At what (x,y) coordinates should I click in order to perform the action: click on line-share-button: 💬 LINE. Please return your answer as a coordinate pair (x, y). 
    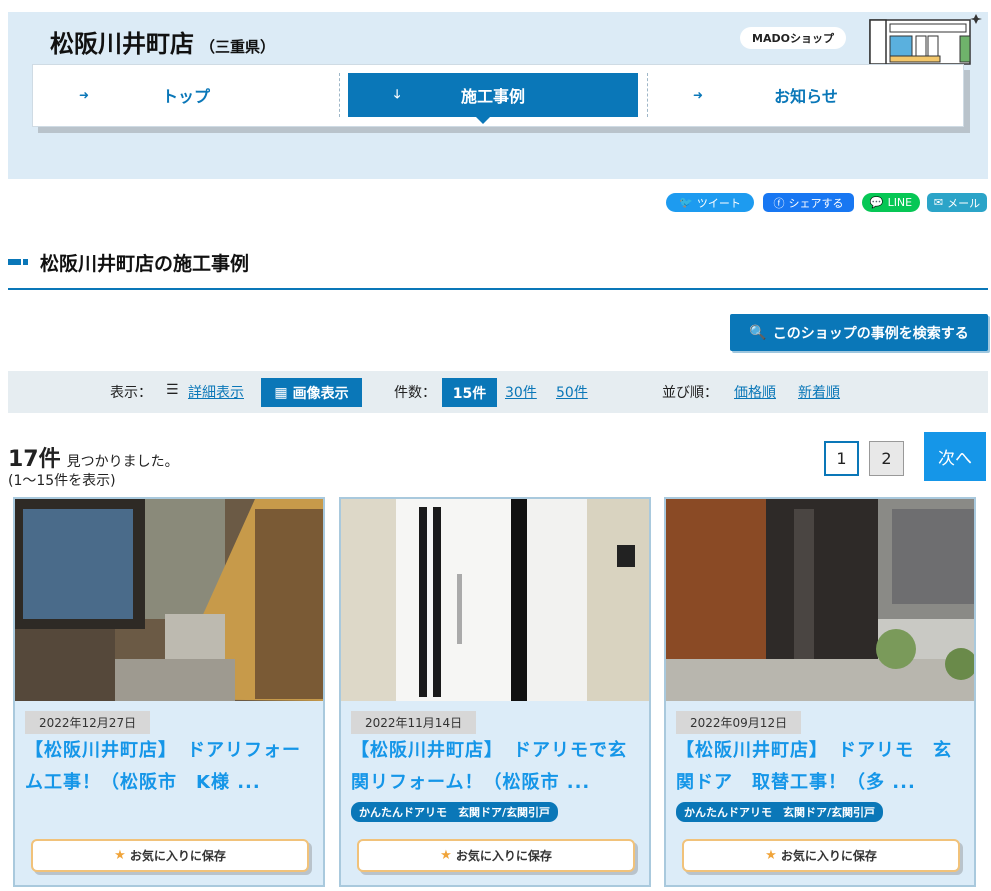
    Looking at the image, I should click on (891, 202).